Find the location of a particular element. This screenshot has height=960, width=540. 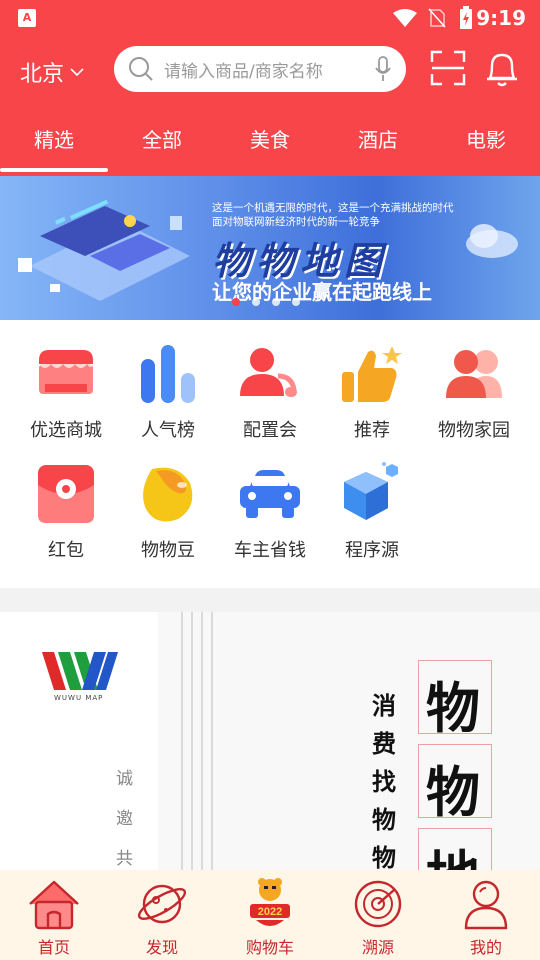

wifi-icon is located at coordinates (405, 18).